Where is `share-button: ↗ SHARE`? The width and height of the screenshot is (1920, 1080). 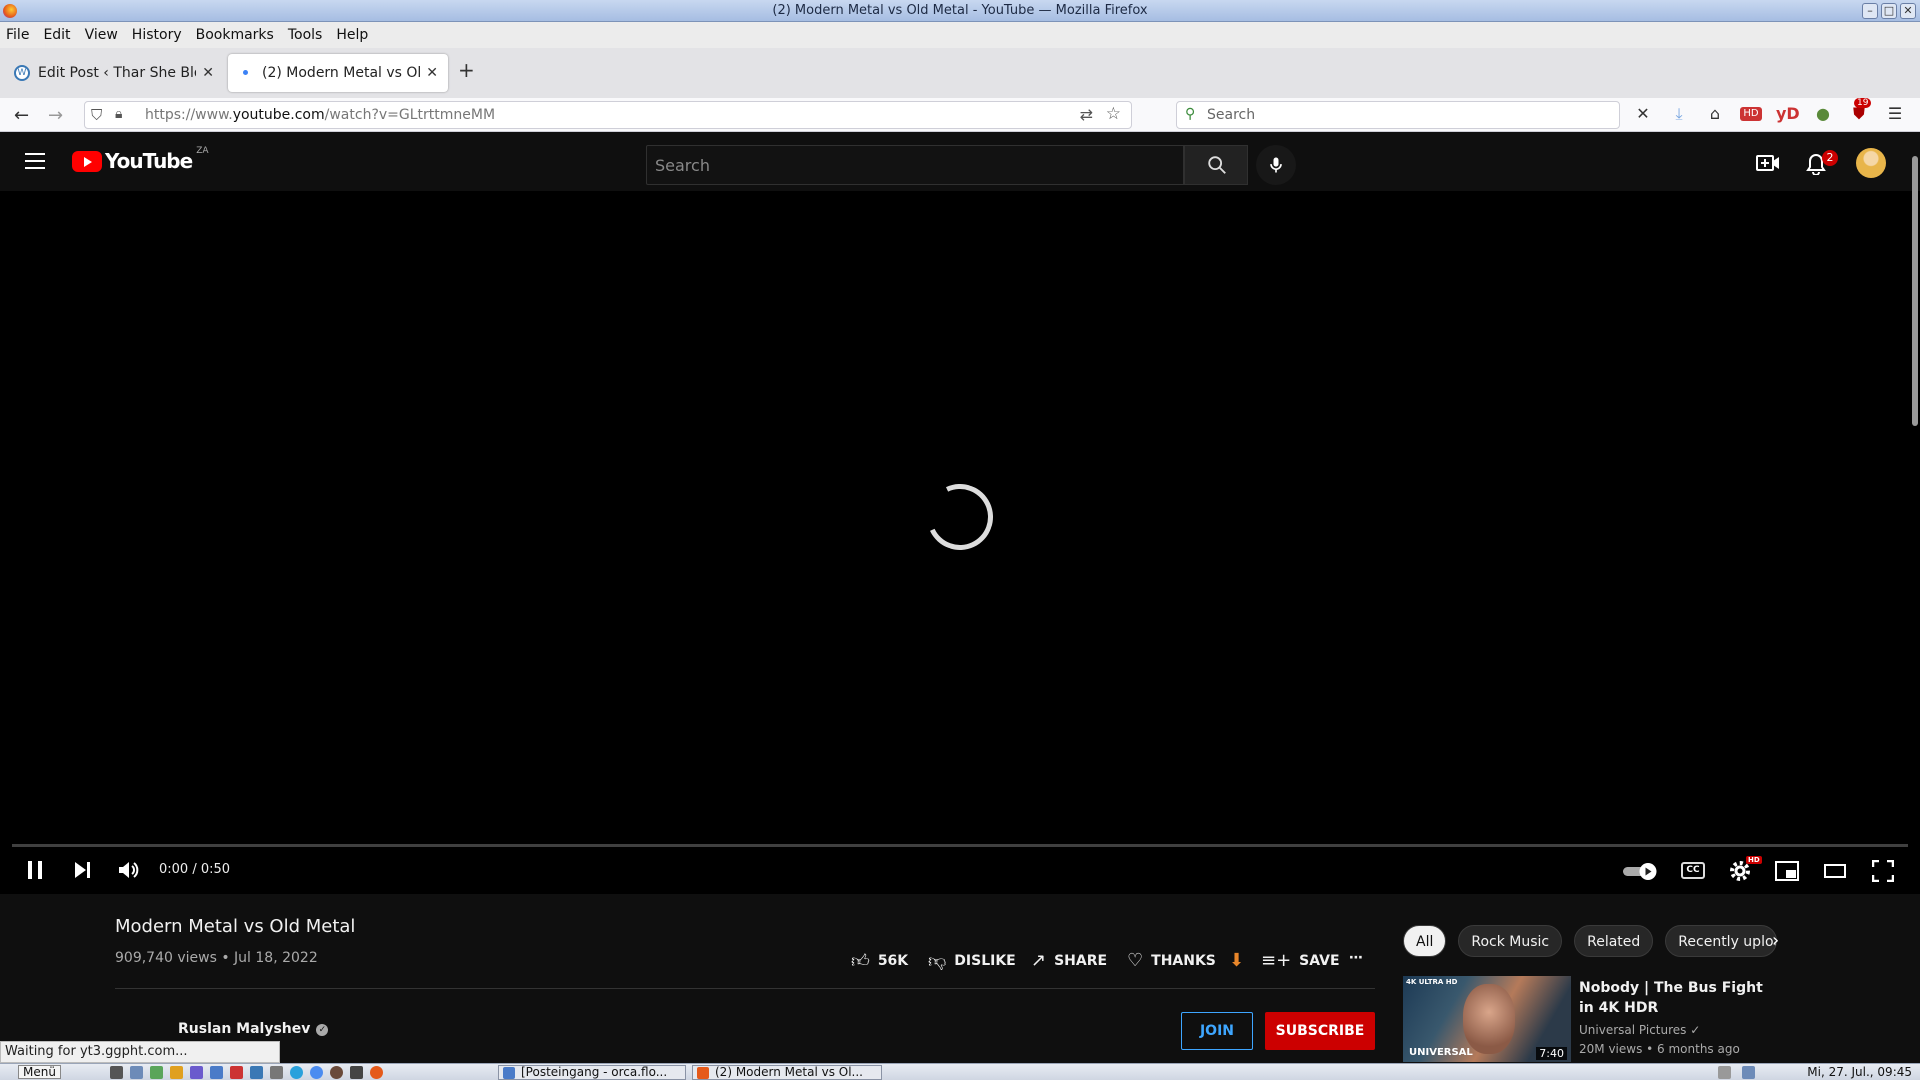 share-button: ↗ SHARE is located at coordinates (1069, 960).